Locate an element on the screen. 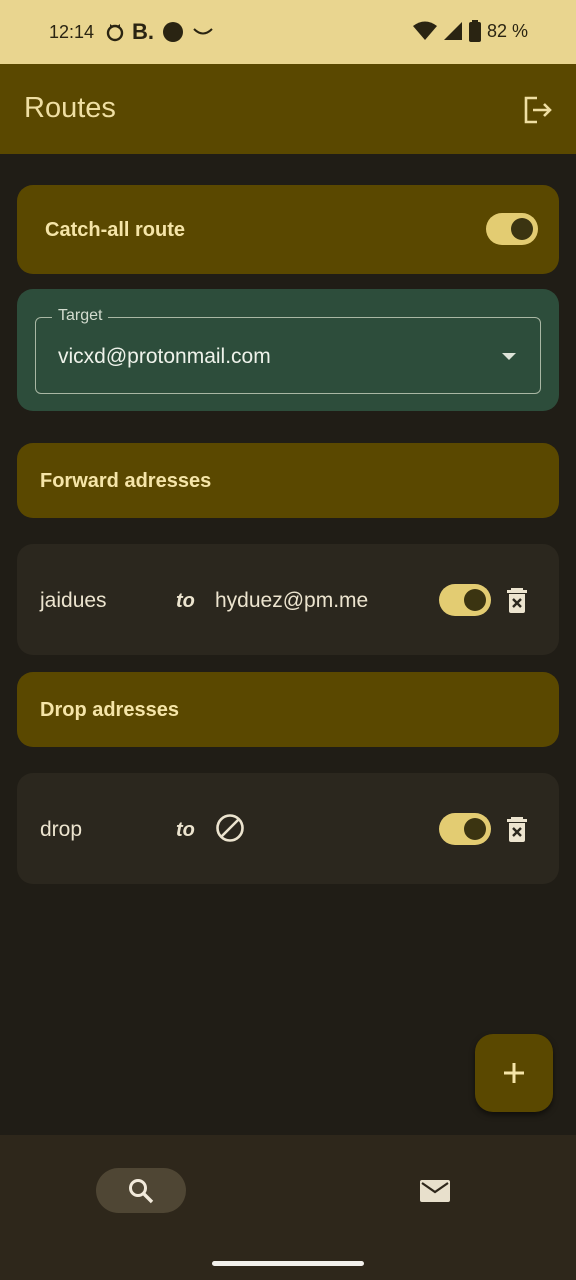 The width and height of the screenshot is (576, 1280). plus-icon is located at coordinates (514, 1073).